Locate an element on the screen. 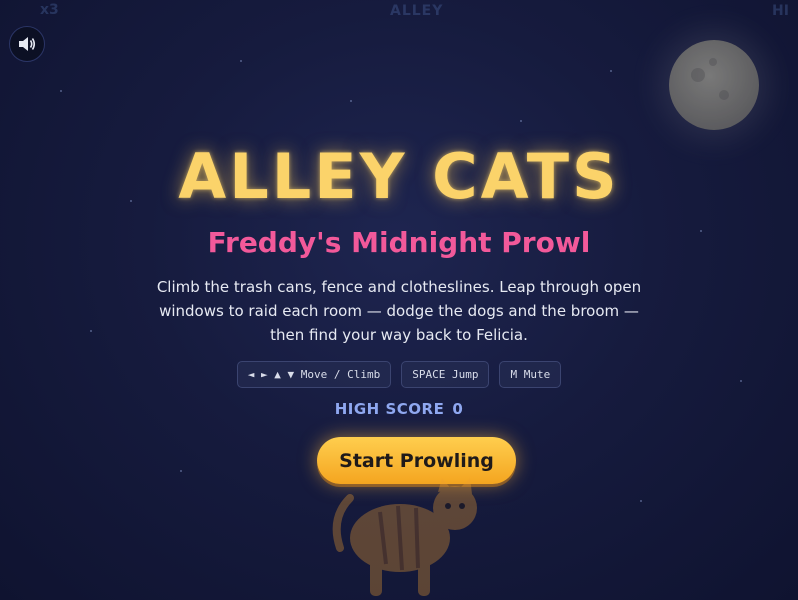  high-score: HIGH SCORE 0 is located at coordinates (399, 409).